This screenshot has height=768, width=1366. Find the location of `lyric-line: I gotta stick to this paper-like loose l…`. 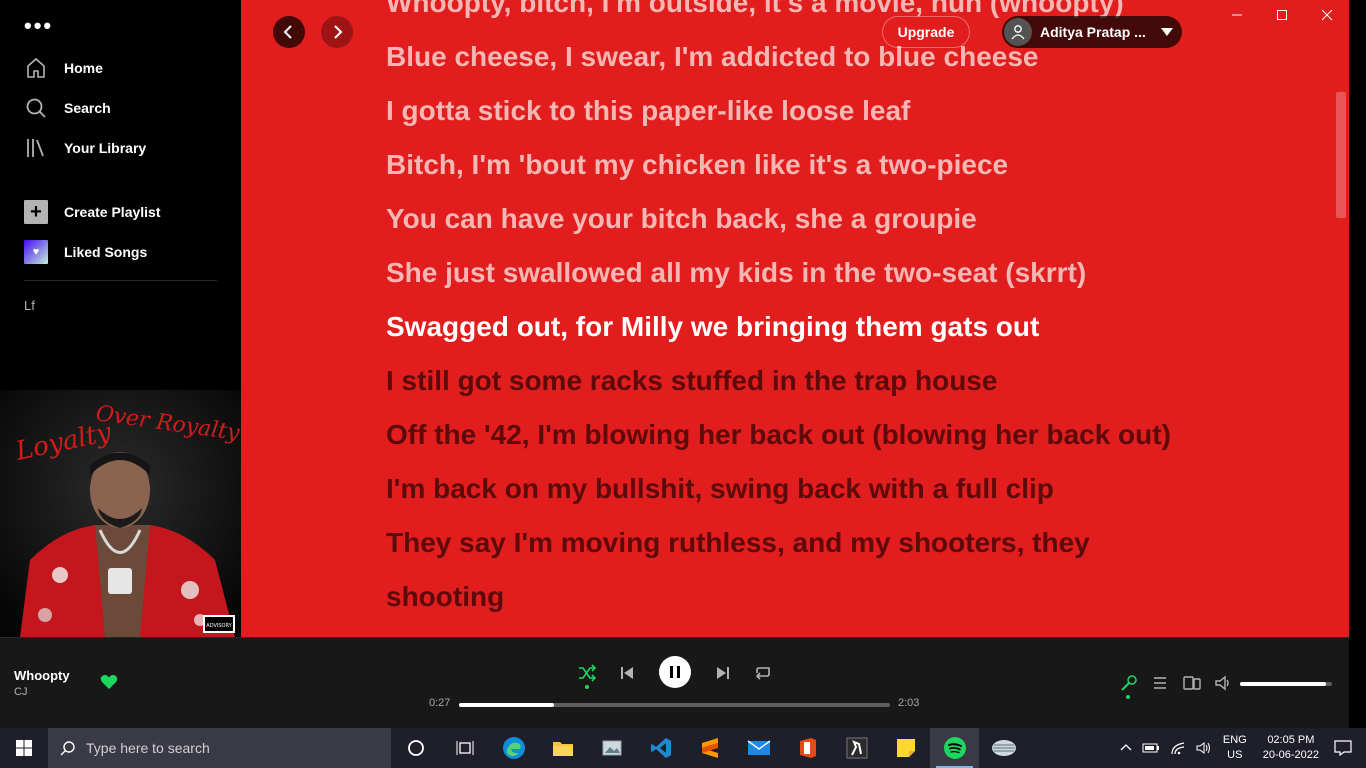

lyric-line: I gotta stick to this paper-like loose l… is located at coordinates (648, 111).